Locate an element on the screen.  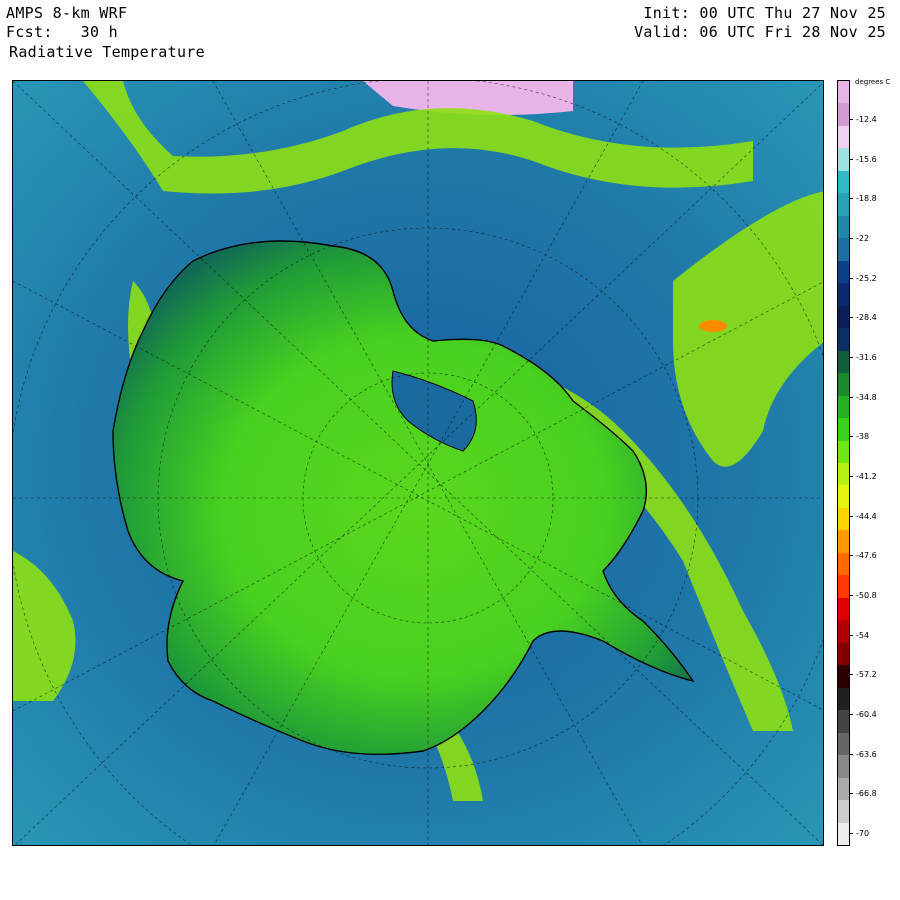
colorbar-tick-label: -66.8 is located at coordinates (863, 794).